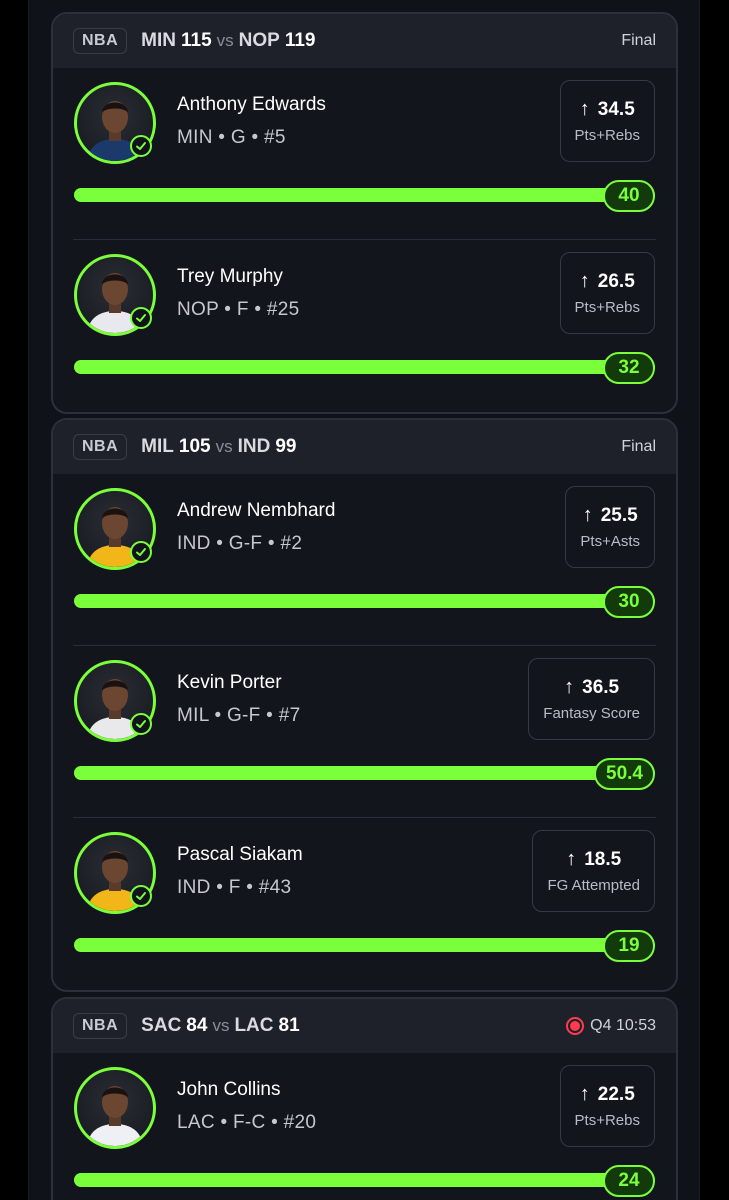 The height and width of the screenshot is (1200, 729). I want to click on result-pill: 19, so click(629, 946).